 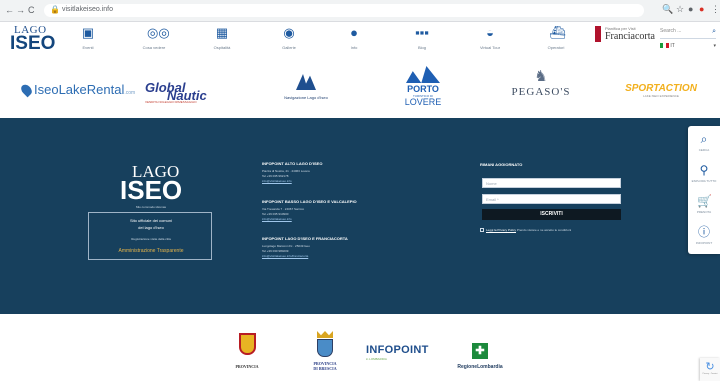 I want to click on nav-item-info: ● Info, so click(x=354, y=40).